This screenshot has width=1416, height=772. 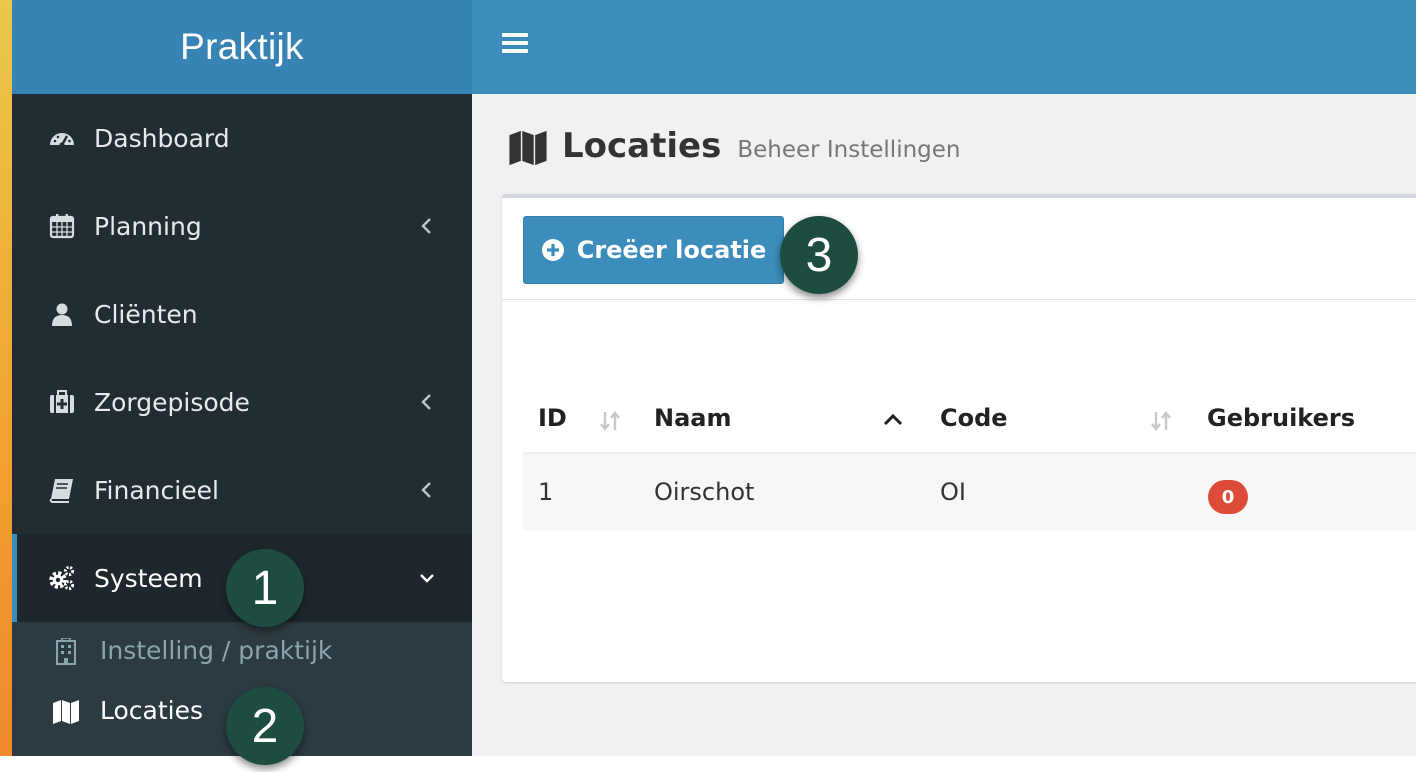 I want to click on plus-circle-icon, so click(x=552, y=250).